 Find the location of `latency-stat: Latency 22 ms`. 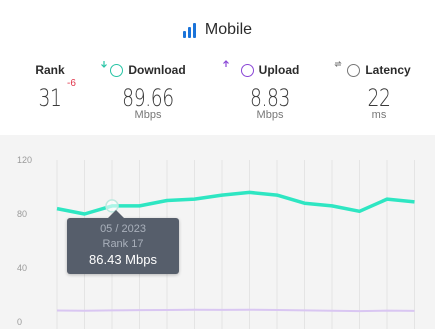

latency-stat: Latency 22 ms is located at coordinates (379, 90).